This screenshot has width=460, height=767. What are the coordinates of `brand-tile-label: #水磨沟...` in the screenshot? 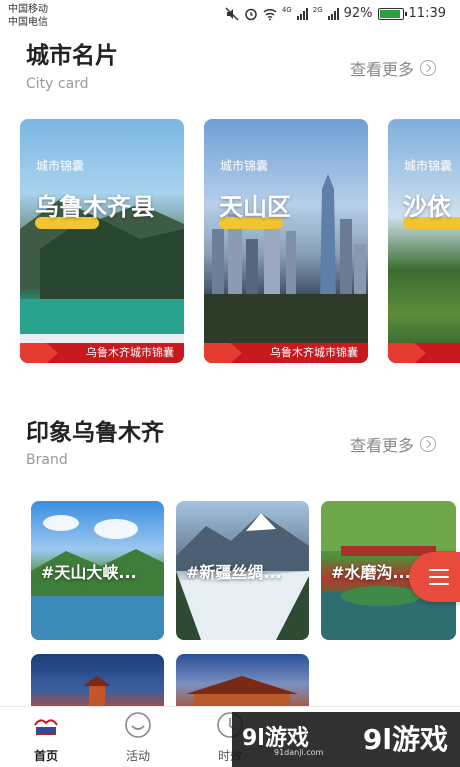 It's located at (371, 572).